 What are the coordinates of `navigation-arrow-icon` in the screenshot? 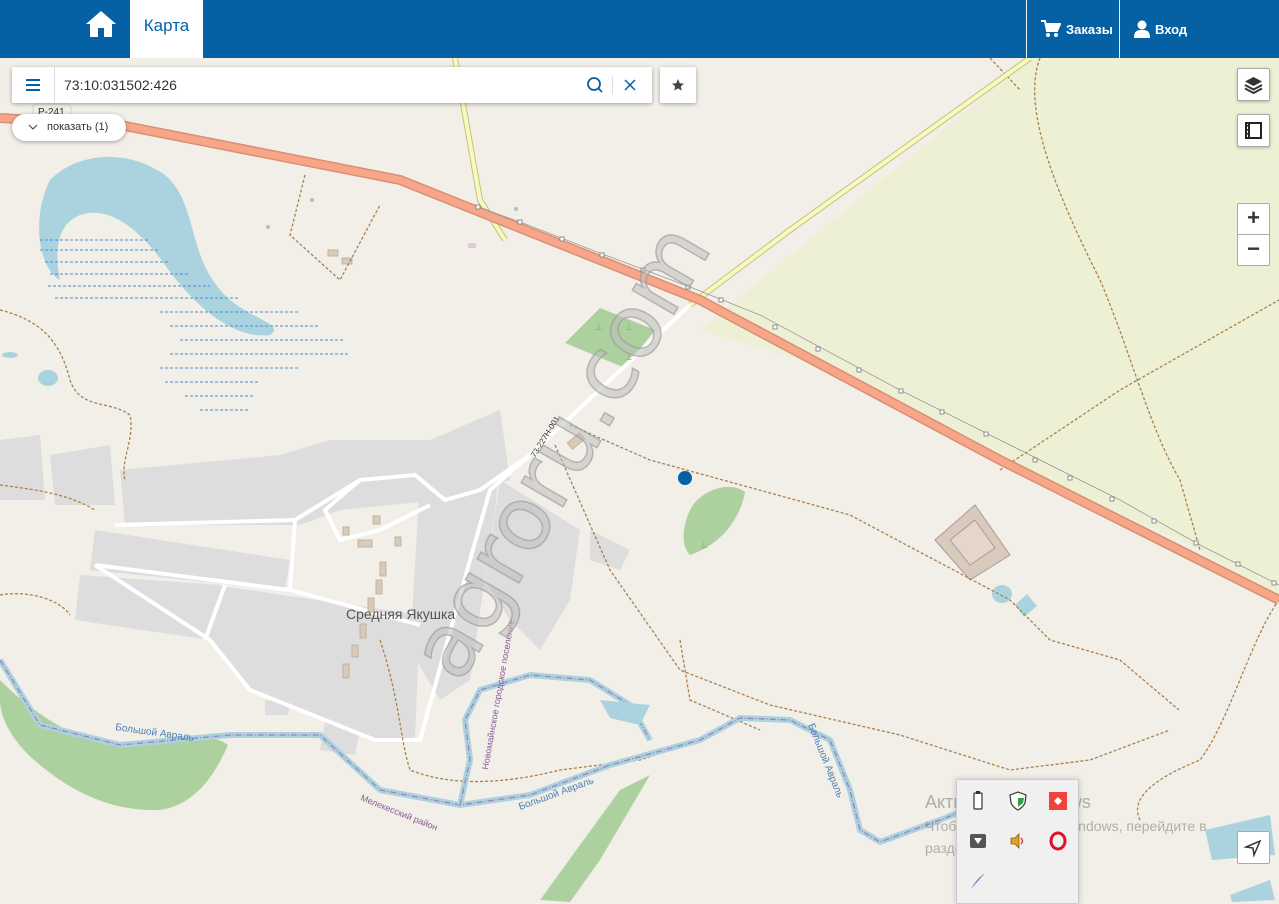 It's located at (1252, 848).